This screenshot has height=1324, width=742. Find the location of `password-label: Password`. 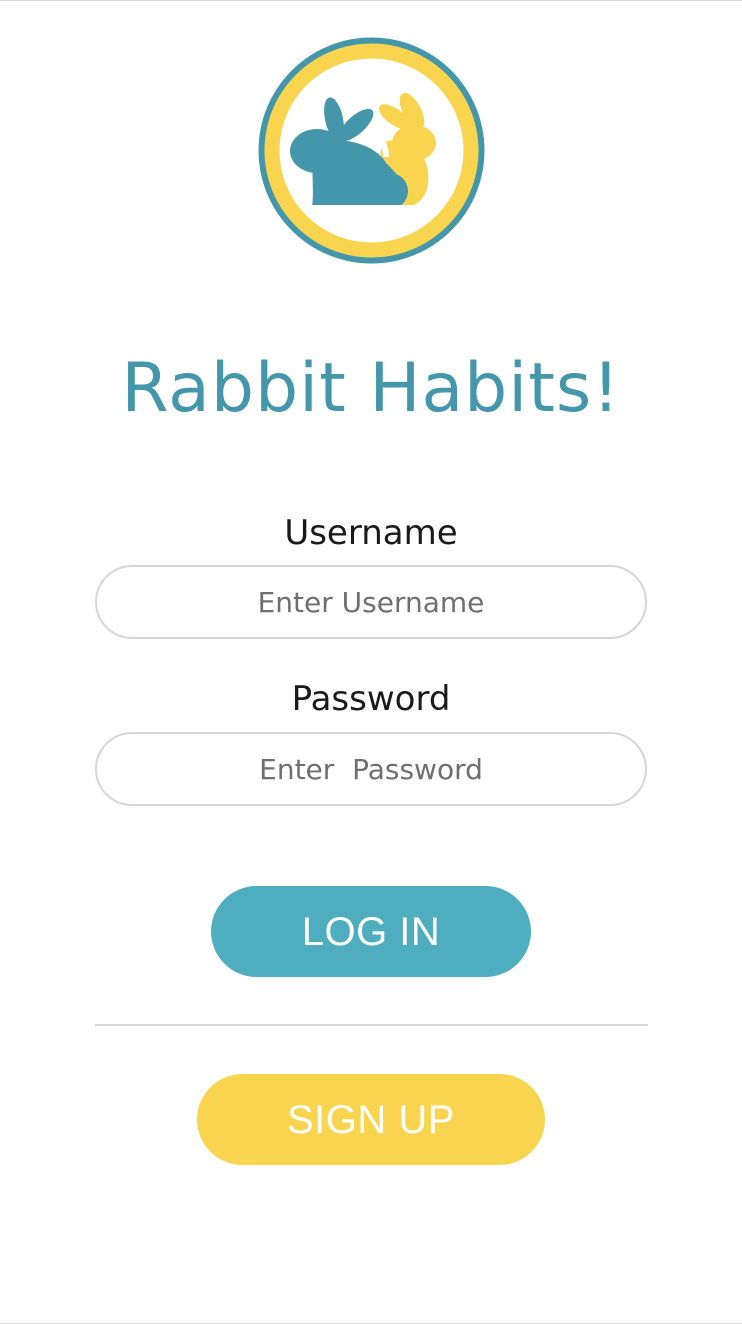

password-label: Password is located at coordinates (371, 699).